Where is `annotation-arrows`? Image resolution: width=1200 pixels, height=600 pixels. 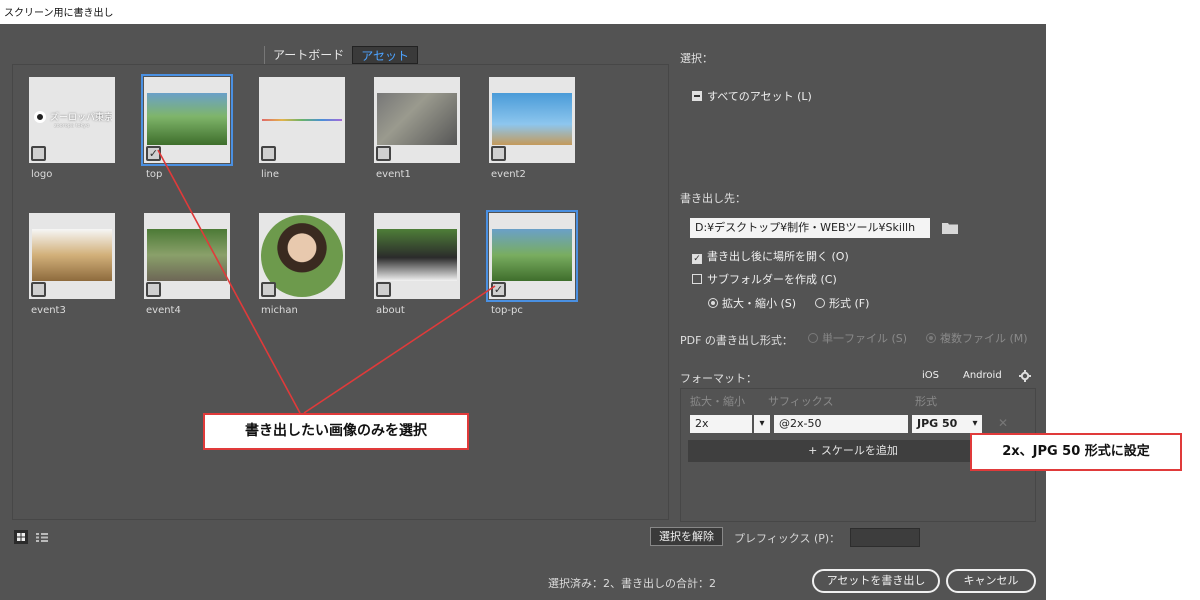 annotation-arrows is located at coordinates (326, 281).